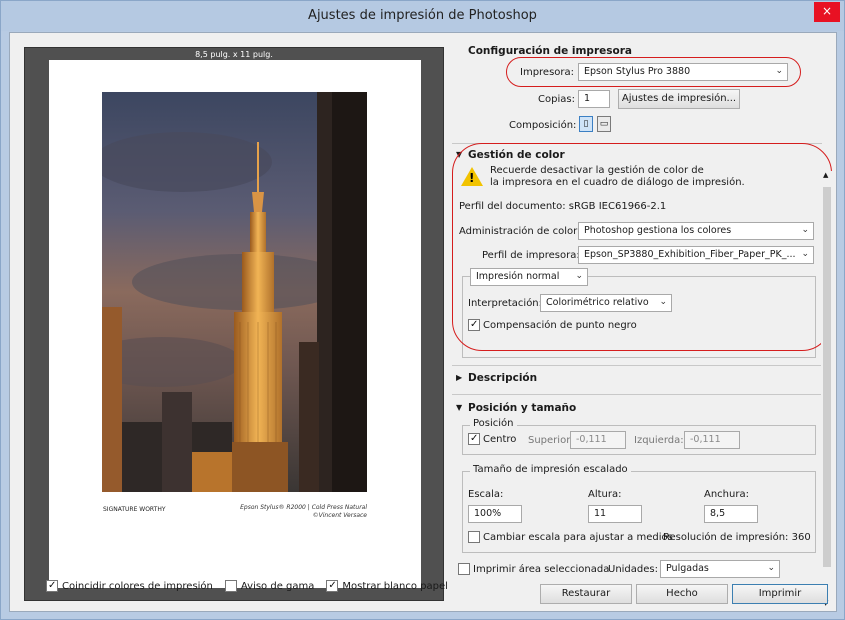  Describe the element at coordinates (474, 439) in the screenshot. I see `center-checkbox` at that location.